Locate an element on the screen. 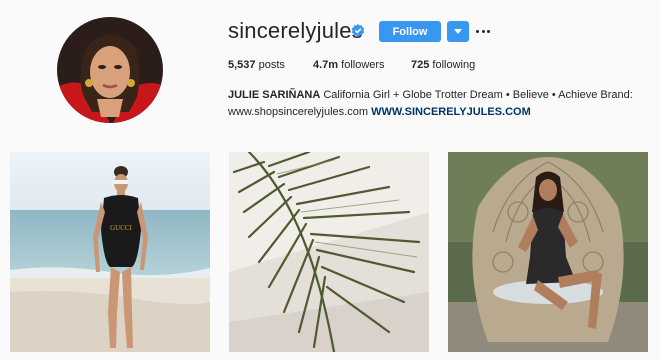 The height and width of the screenshot is (360, 660). following-count-value: 725 is located at coordinates (420, 65).